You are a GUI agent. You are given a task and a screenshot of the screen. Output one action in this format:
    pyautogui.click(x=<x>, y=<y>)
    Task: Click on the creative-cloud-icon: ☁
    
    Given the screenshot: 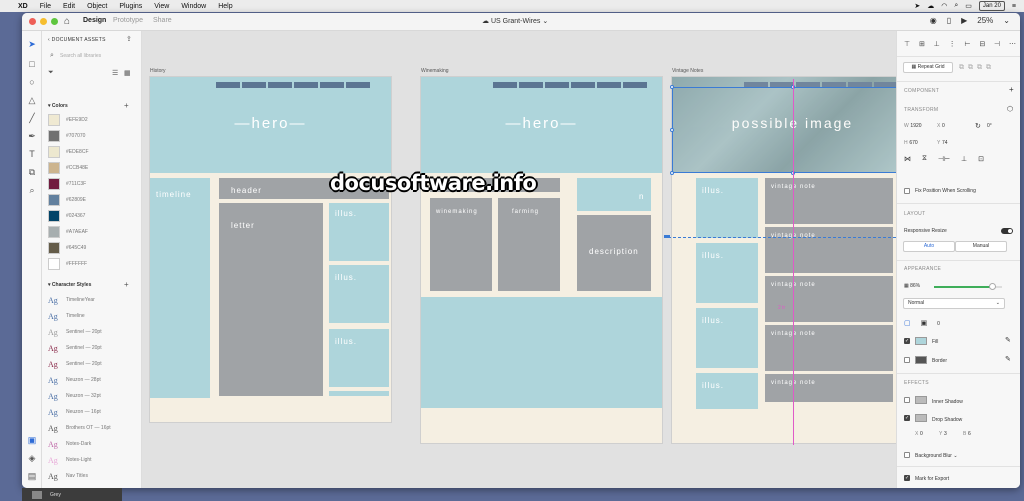 What is the action you would take?
    pyautogui.click(x=930, y=6)
    